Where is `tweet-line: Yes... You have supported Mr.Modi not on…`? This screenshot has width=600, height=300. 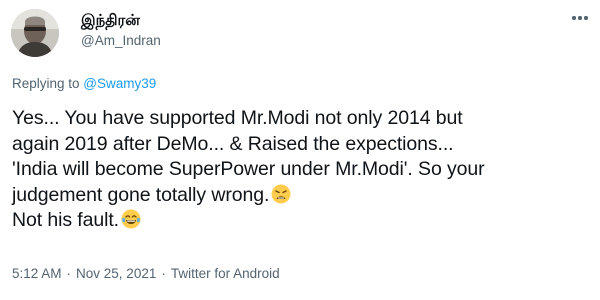 tweet-line: Yes... You have supported Mr.Modi not on… is located at coordinates (237, 118).